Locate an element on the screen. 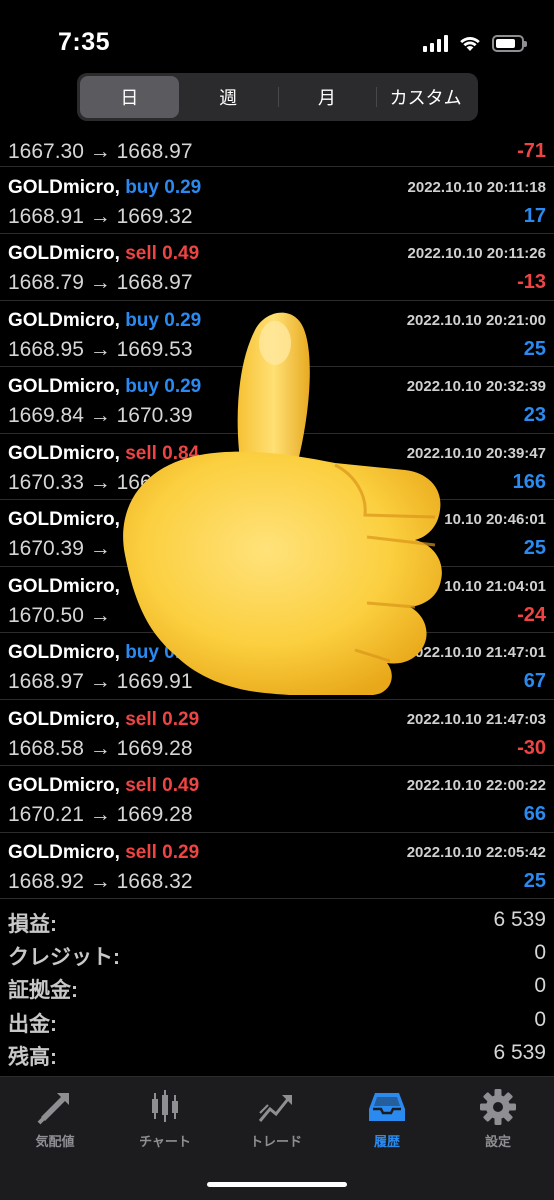 The width and height of the screenshot is (554, 1200). trade-title: GOLDmicro, sell 0.84 is located at coordinates (103, 454).